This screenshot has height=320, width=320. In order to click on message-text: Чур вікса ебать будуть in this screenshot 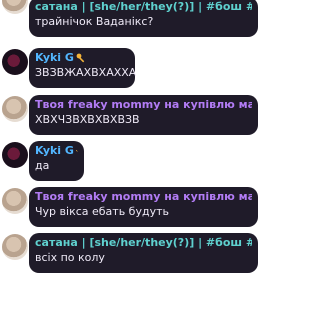, I will do `click(102, 211)`.